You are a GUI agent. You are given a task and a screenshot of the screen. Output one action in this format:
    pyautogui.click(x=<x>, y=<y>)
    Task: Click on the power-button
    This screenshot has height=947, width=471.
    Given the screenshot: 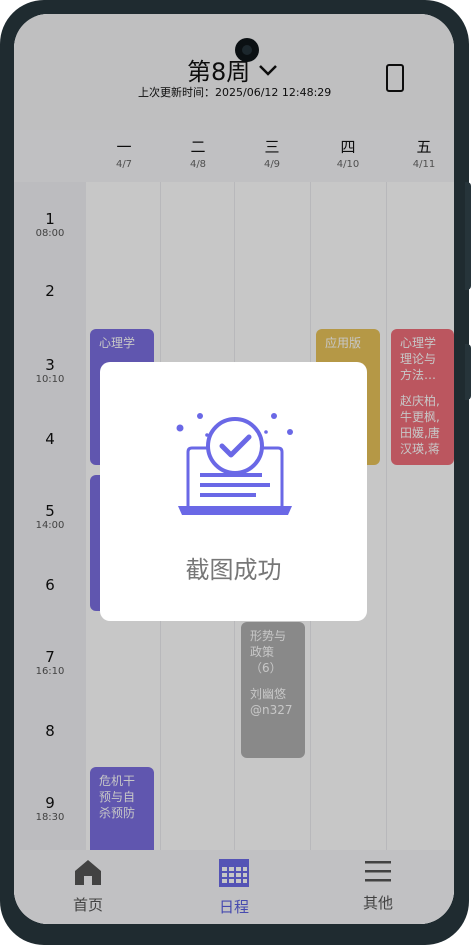 What is the action you would take?
    pyautogui.click(x=468, y=372)
    